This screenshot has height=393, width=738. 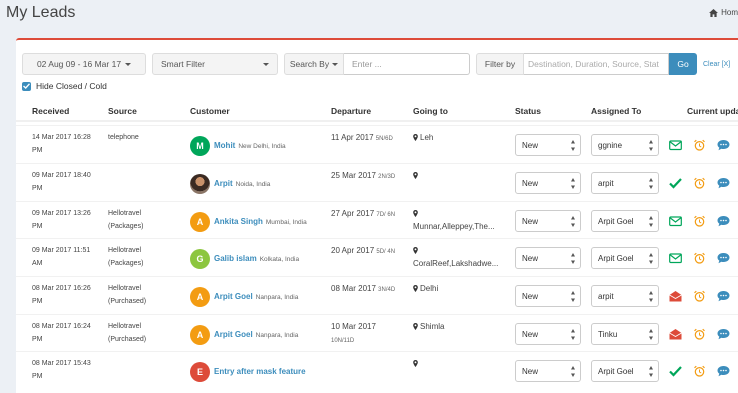 What do you see at coordinates (238, 146) in the screenshot?
I see `customer-cell: M Mohit New Delhi, India` at bounding box center [238, 146].